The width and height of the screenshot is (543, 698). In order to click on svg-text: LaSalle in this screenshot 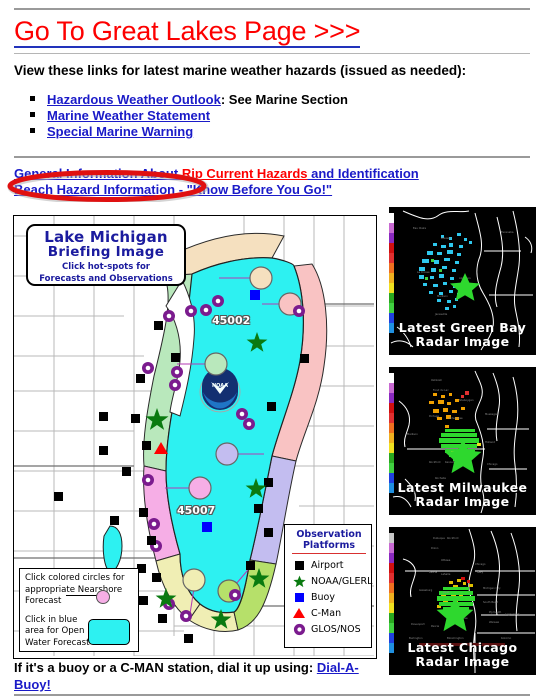, I will do `click(446, 574)`.